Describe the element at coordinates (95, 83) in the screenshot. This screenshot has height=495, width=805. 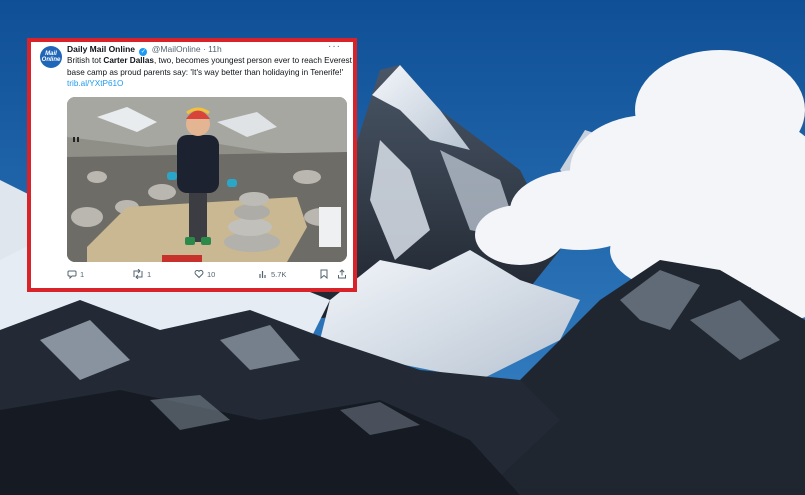
I see `tweet-link: trib.al/YXtP61O` at that location.